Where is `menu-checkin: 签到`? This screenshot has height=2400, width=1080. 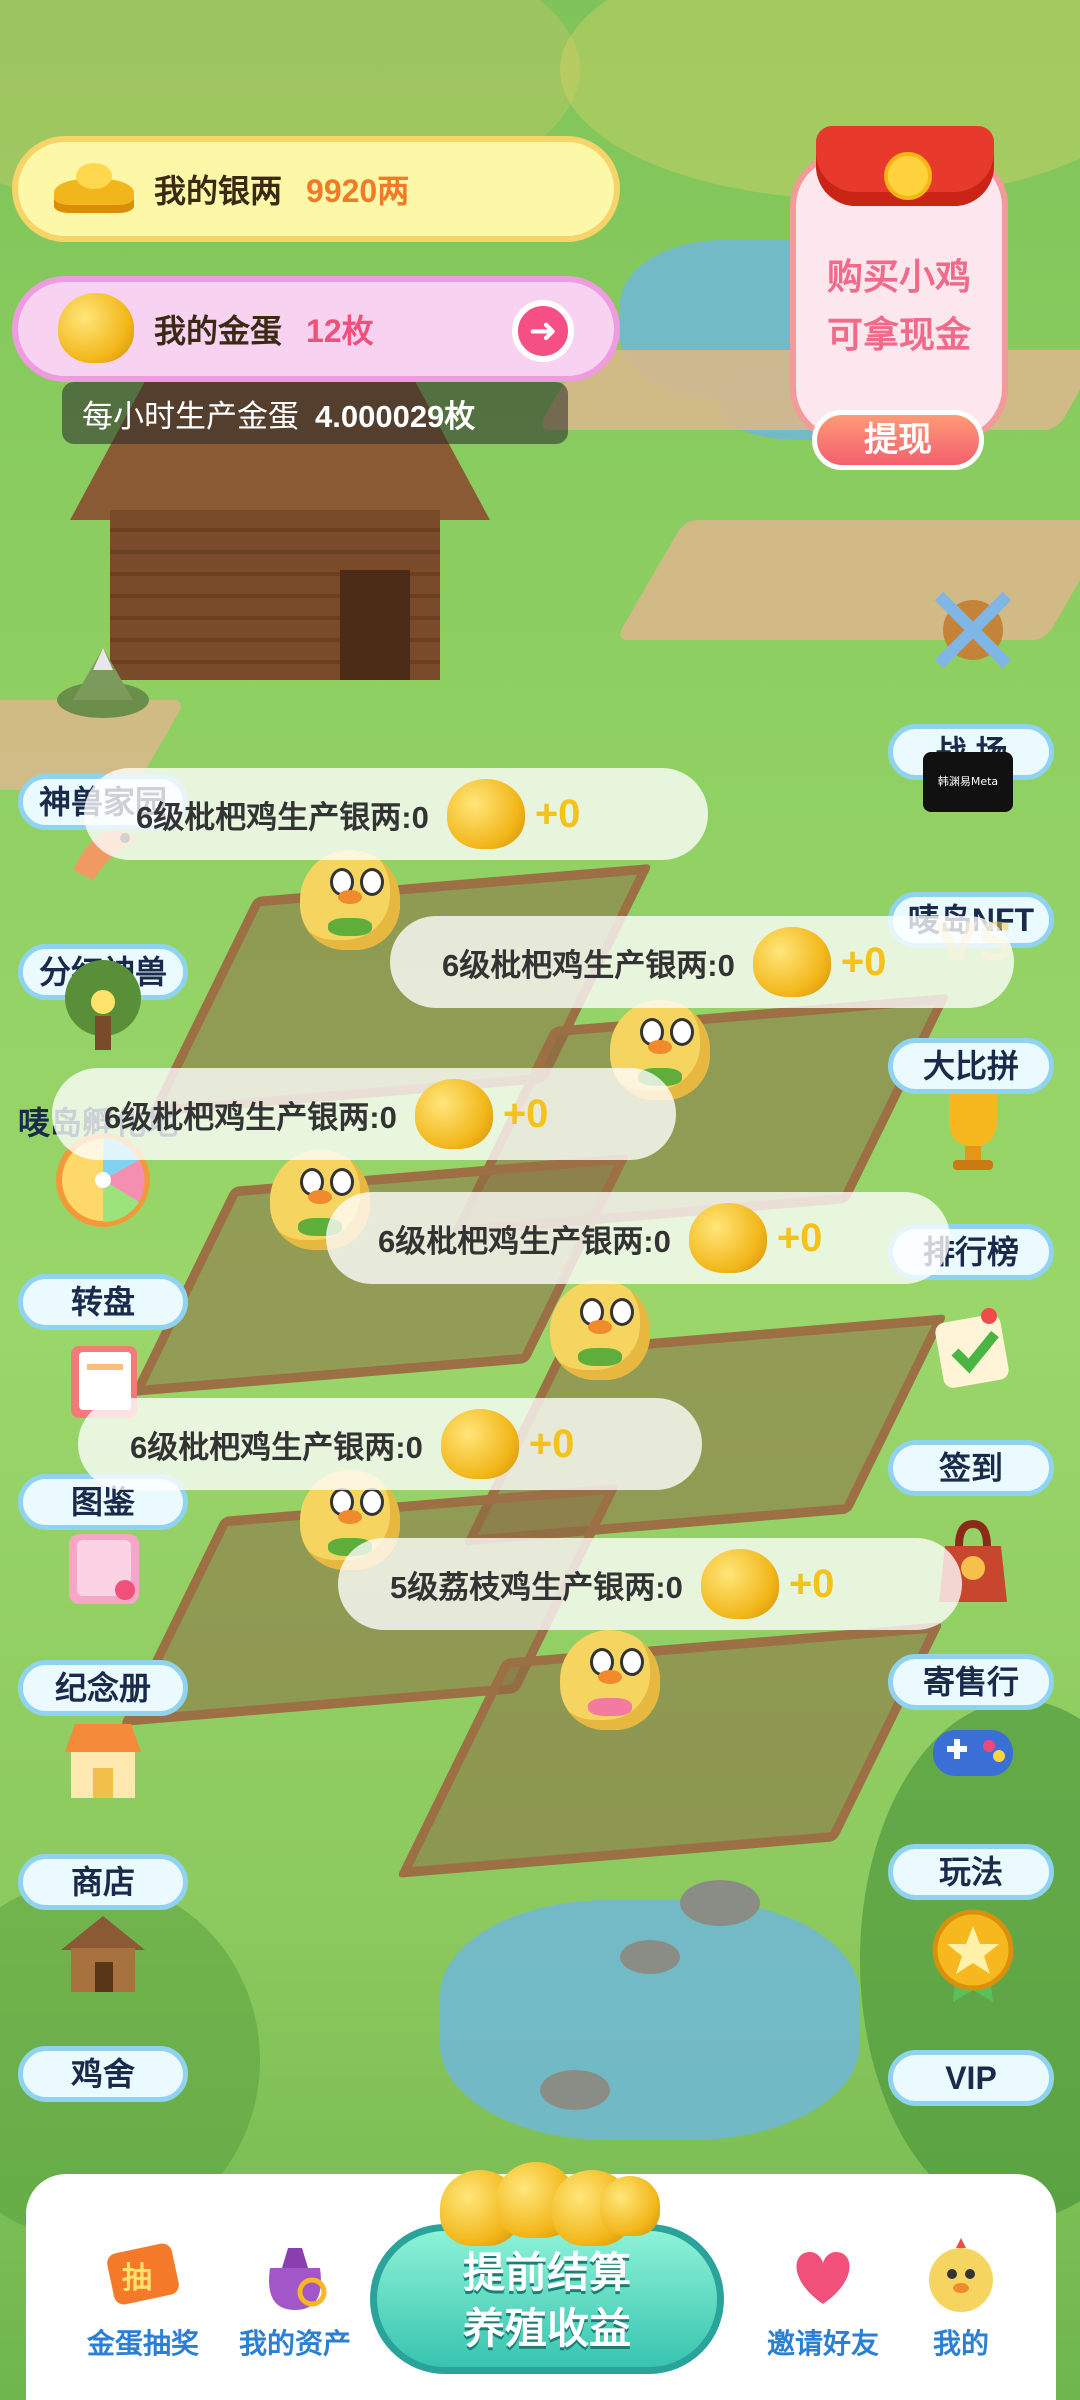 menu-checkin: 签到 is located at coordinates (973, 1396).